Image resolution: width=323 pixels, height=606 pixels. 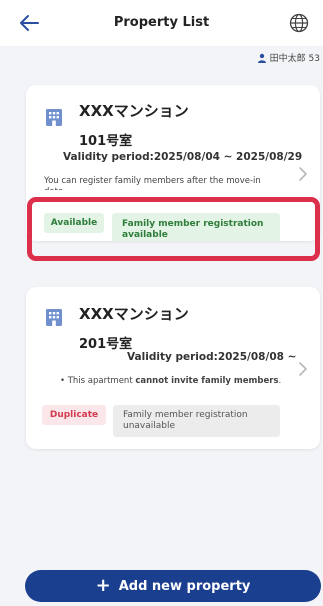 I want to click on user-info: 田中太郎 53, so click(x=288, y=57).